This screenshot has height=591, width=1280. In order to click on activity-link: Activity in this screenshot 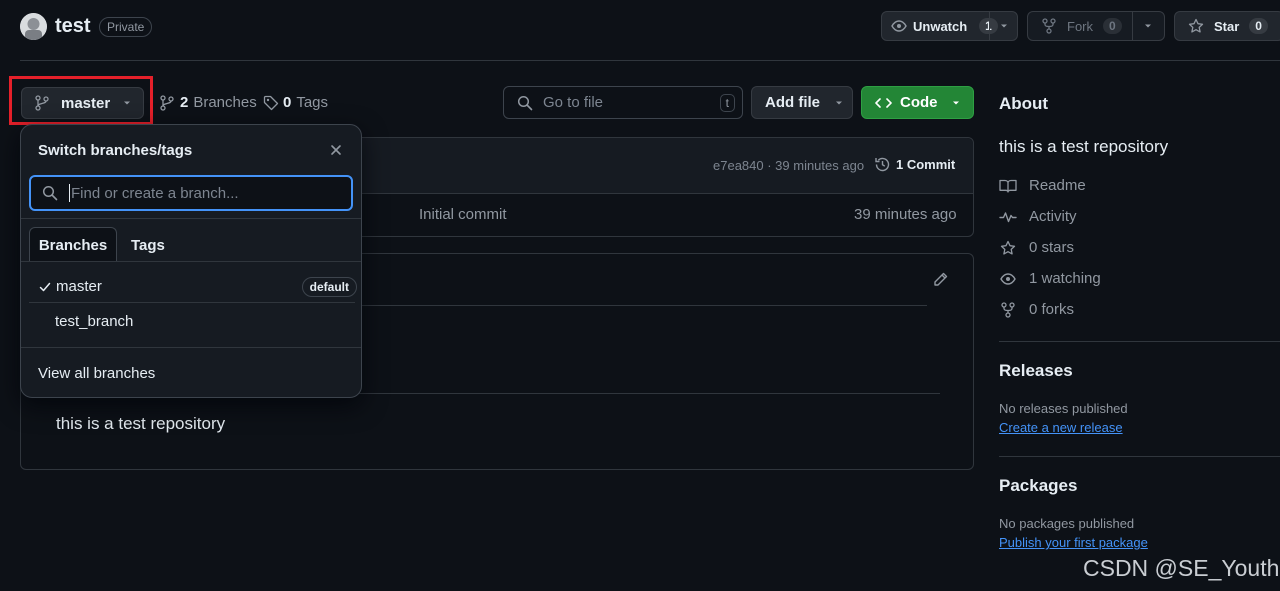, I will do `click(1038, 216)`.